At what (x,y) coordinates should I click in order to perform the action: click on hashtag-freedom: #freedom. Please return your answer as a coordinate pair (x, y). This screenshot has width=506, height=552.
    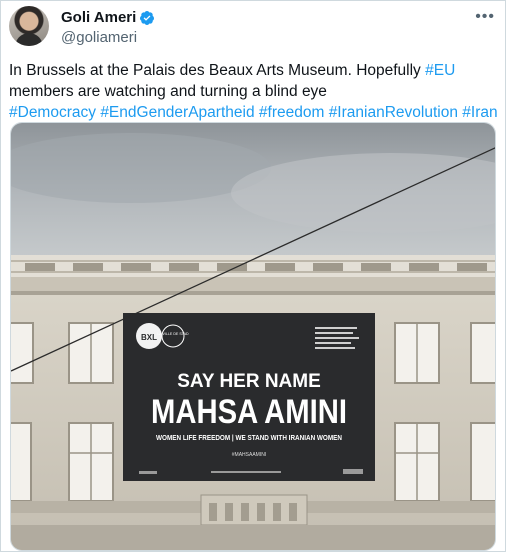
    Looking at the image, I should click on (291, 112).